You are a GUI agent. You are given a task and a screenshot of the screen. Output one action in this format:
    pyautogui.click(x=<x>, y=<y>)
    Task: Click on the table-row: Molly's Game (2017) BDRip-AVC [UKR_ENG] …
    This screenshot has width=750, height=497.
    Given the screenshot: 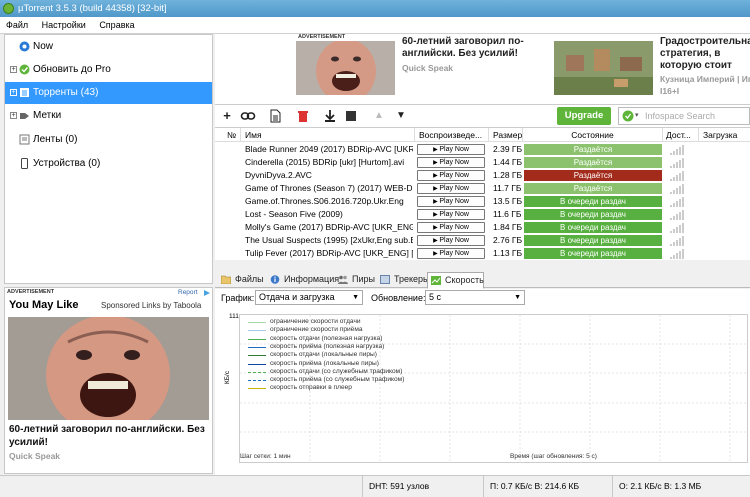 What is the action you would take?
    pyautogui.click(x=482, y=227)
    